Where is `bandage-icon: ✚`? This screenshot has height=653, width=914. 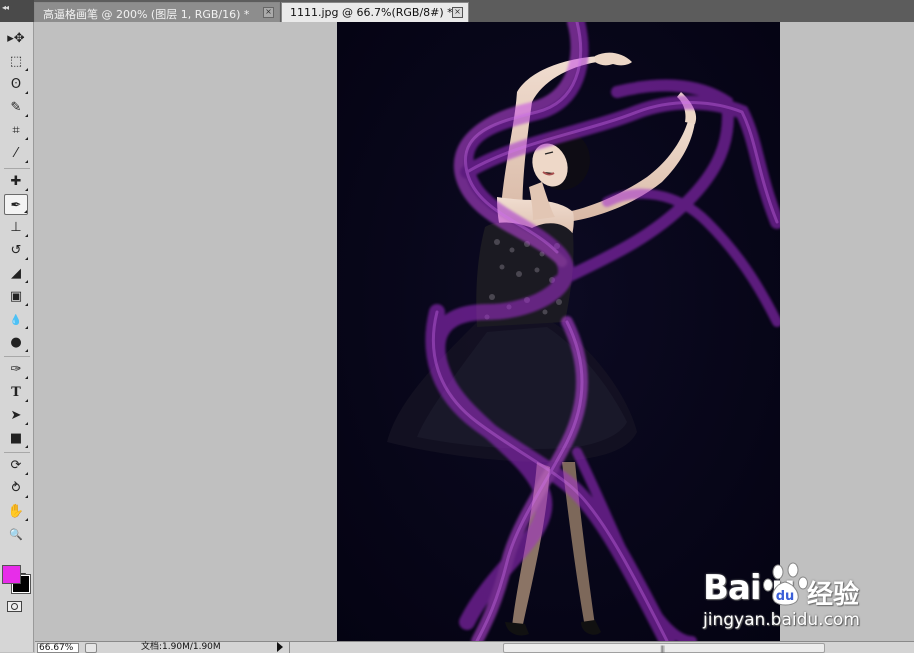 bandage-icon: ✚ is located at coordinates (16, 181).